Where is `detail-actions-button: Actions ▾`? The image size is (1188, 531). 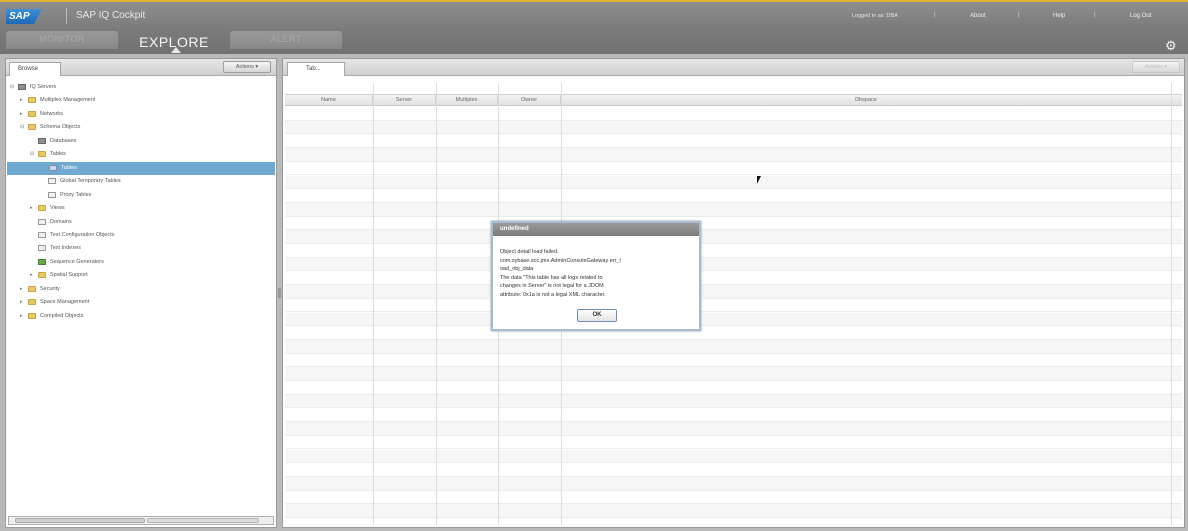 detail-actions-button: Actions ▾ is located at coordinates (1156, 67).